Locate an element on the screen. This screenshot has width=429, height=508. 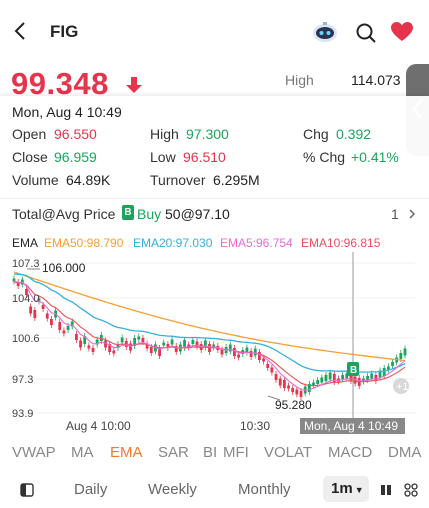
dropdown-caret-icon: ▼ is located at coordinates (359, 490).